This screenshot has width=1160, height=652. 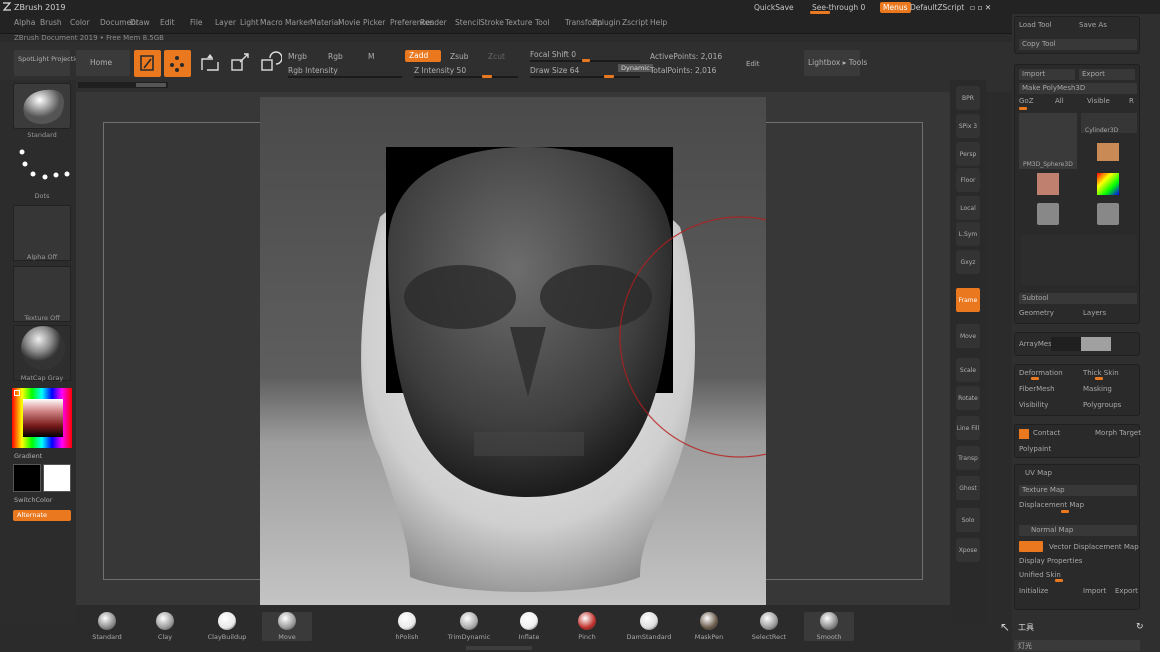 What do you see at coordinates (1035, 25) in the screenshot?
I see `load-tool-button: Load Tool` at bounding box center [1035, 25].